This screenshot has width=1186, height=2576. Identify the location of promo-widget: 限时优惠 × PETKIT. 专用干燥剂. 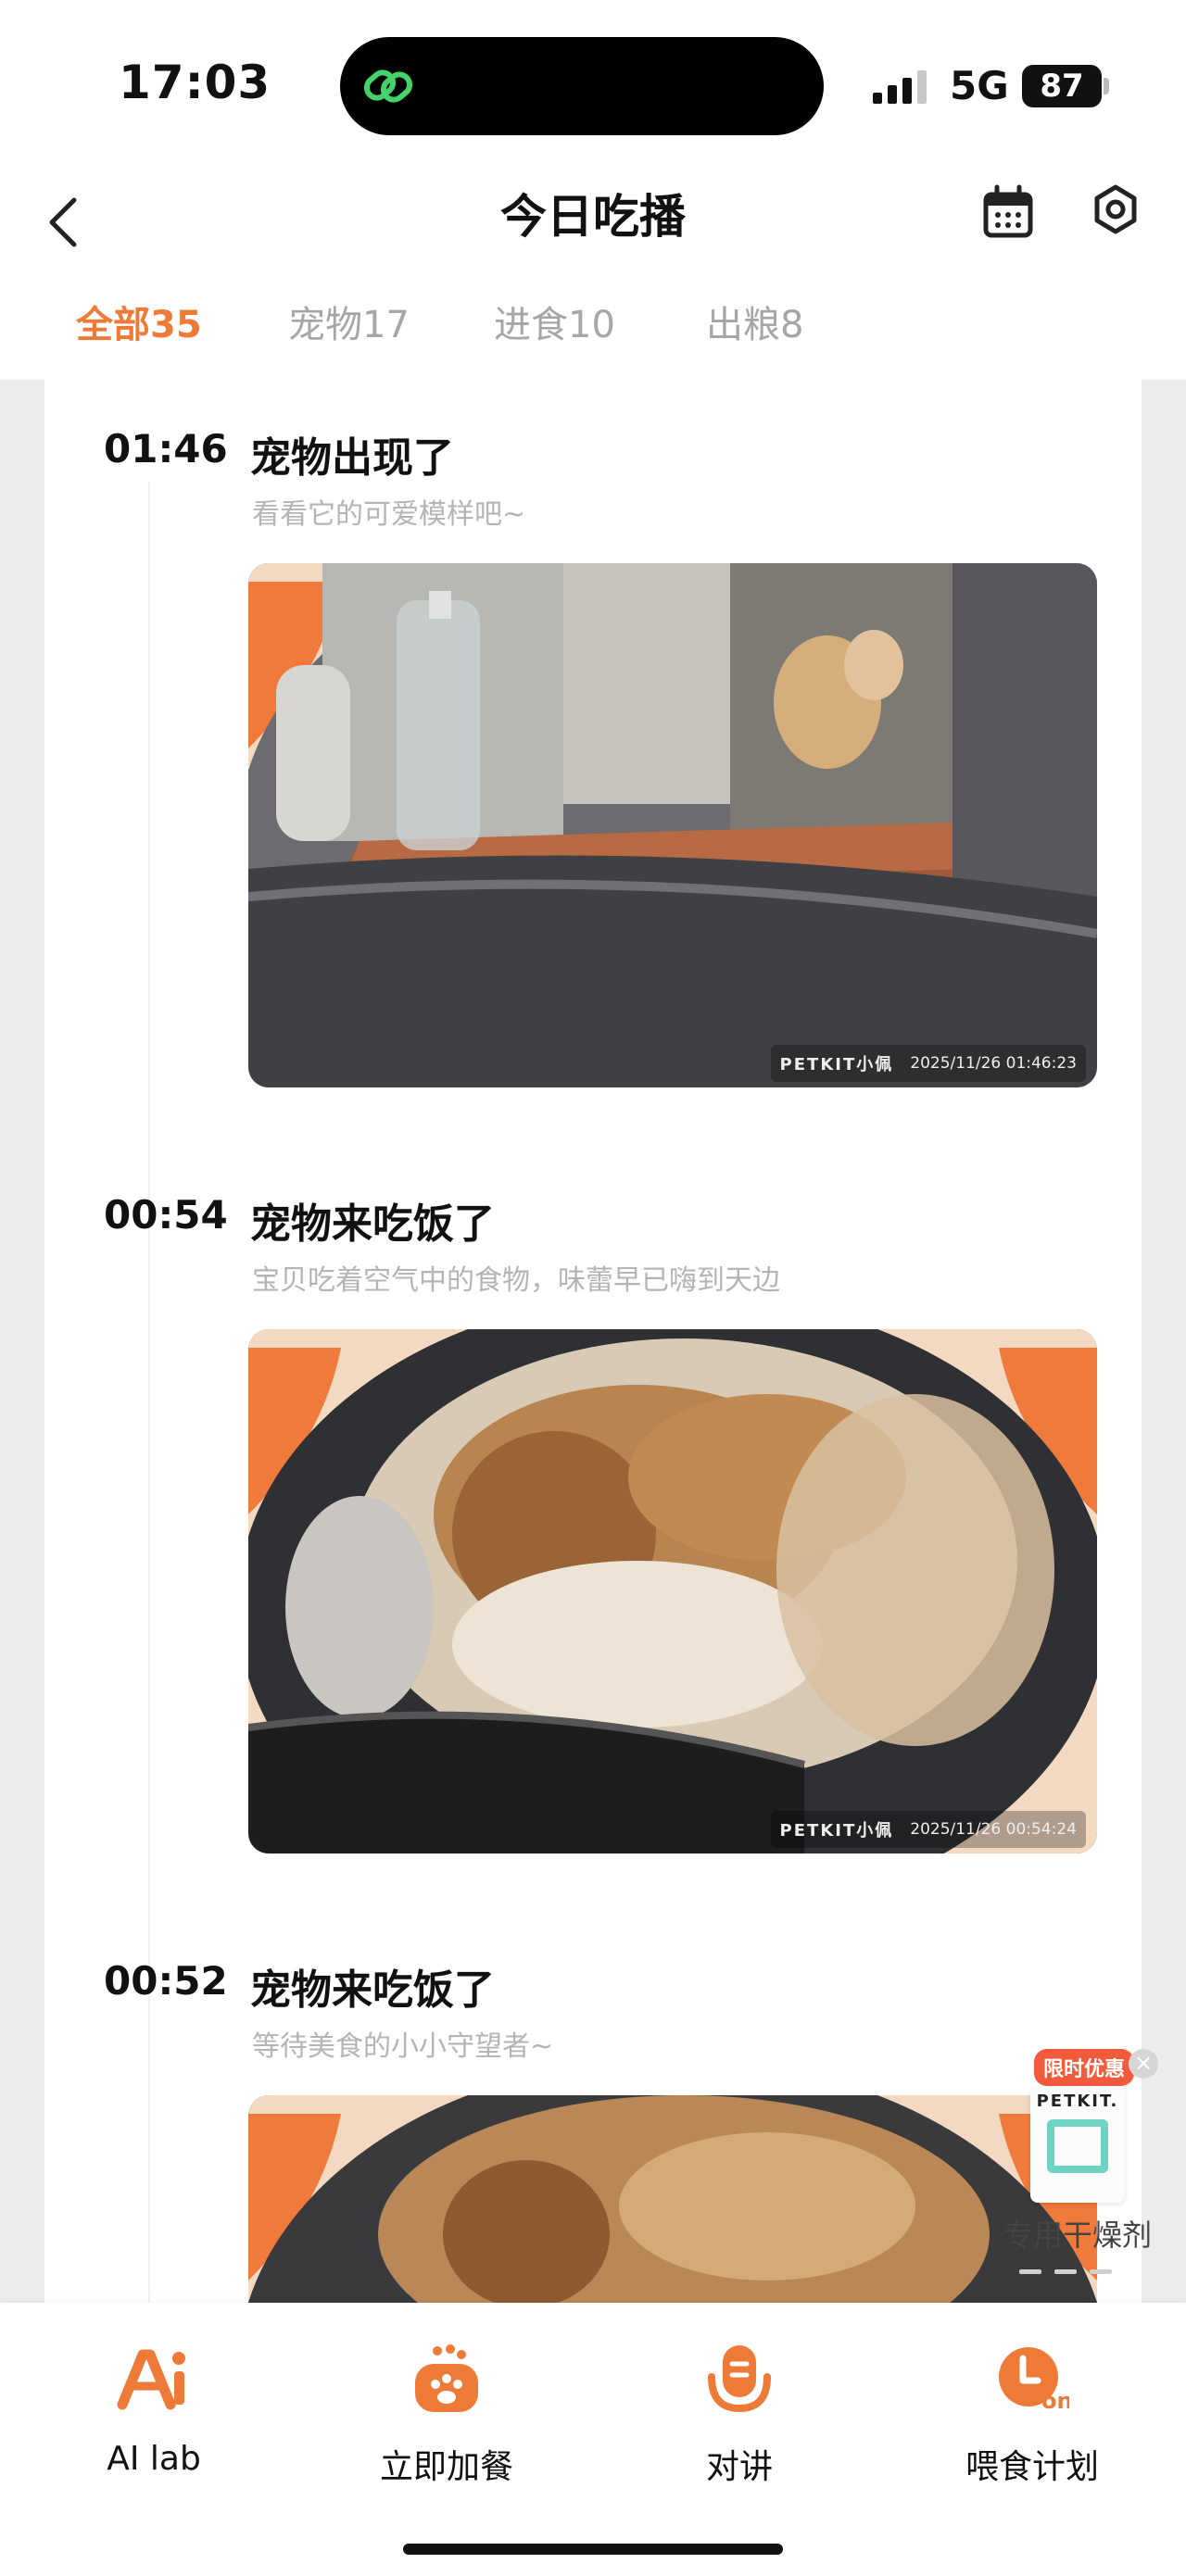
(1078, 2156).